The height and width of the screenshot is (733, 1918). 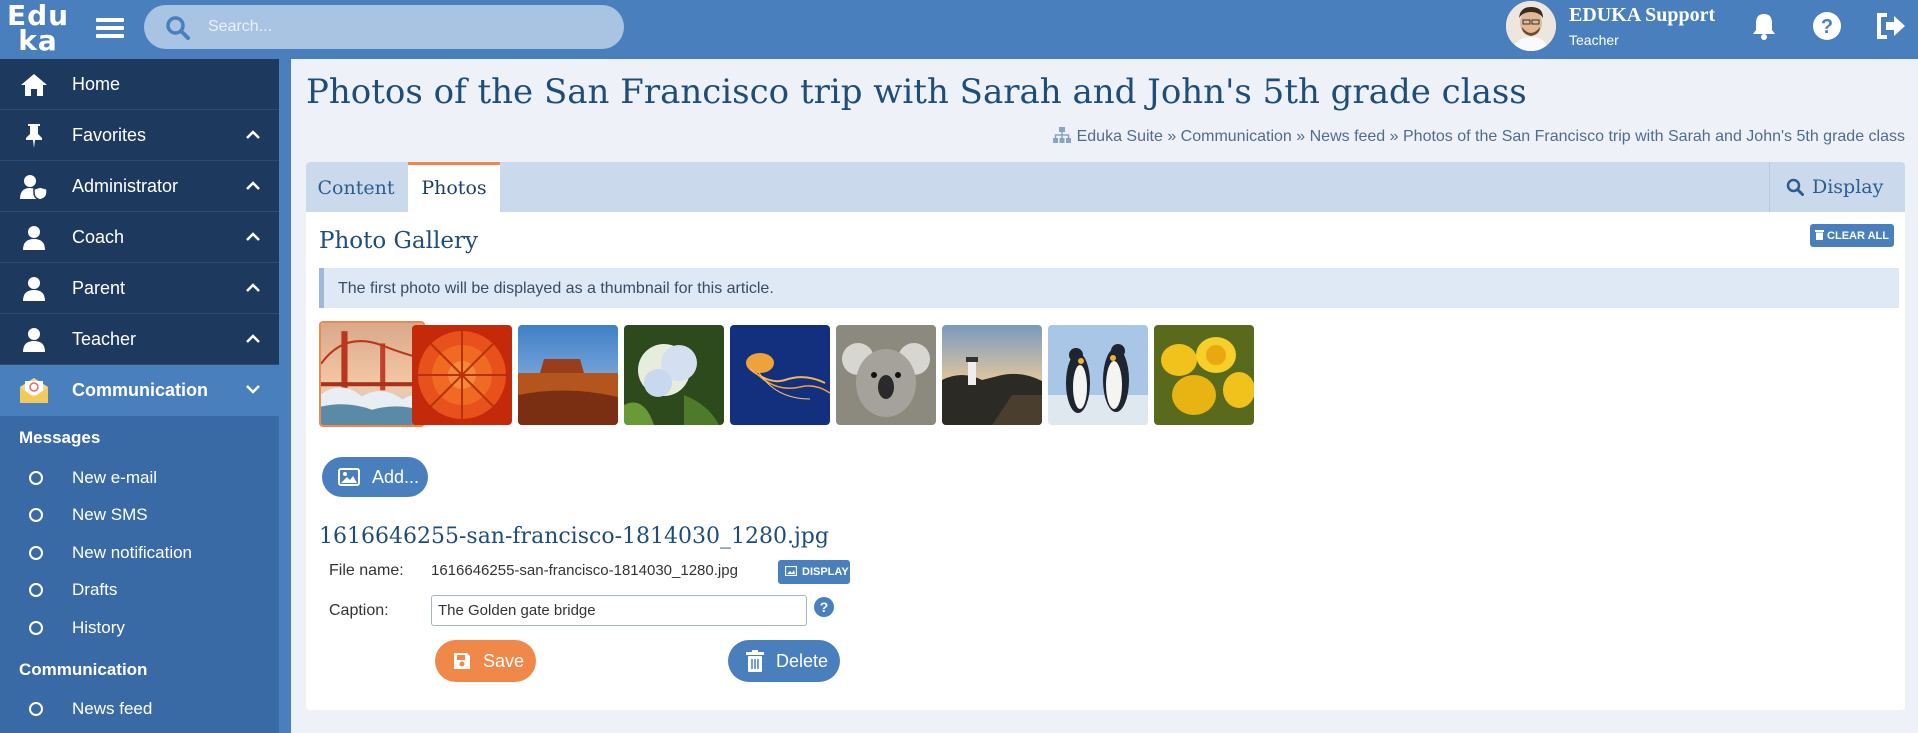 What do you see at coordinates (1098, 375) in the screenshot?
I see `photo-thumbnail-penguins` at bounding box center [1098, 375].